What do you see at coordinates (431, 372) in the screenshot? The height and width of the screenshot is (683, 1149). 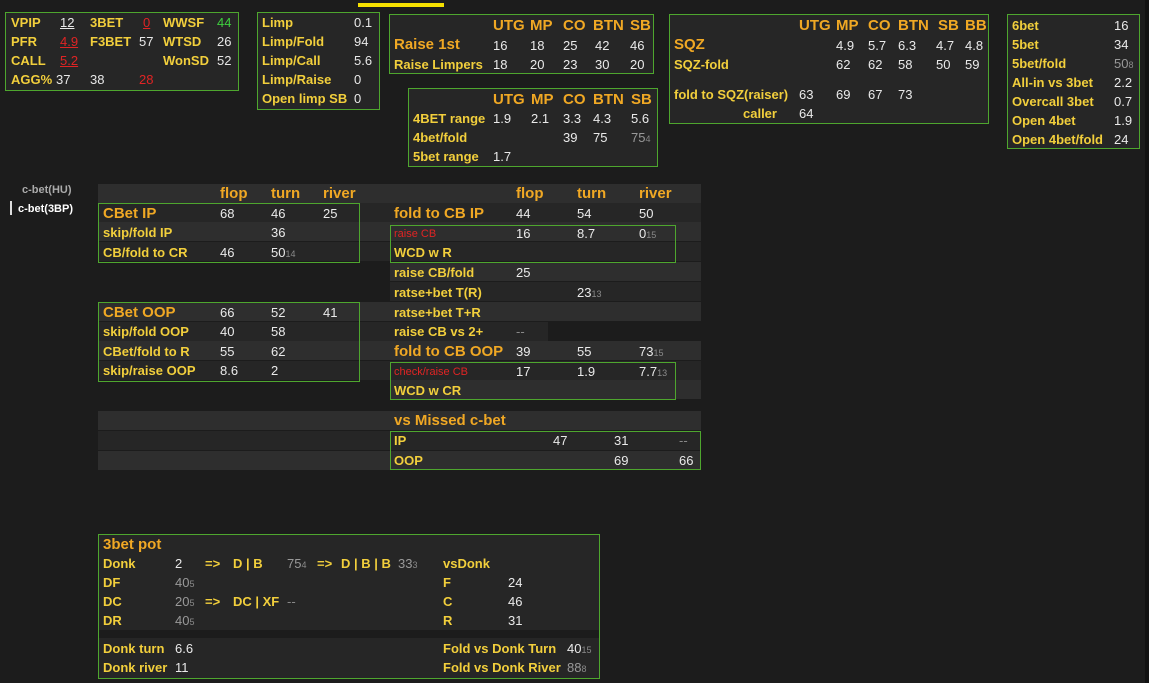 I see `check-raise-cb-label: check/raise CB` at bounding box center [431, 372].